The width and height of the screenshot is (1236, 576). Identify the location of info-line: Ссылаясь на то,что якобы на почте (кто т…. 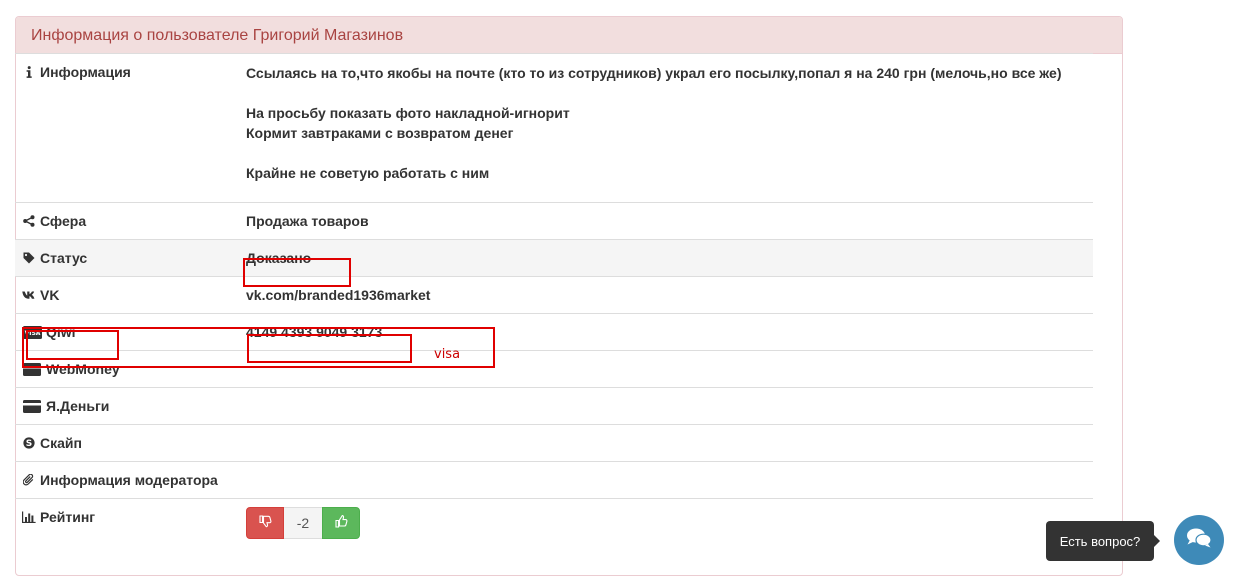
(654, 73).